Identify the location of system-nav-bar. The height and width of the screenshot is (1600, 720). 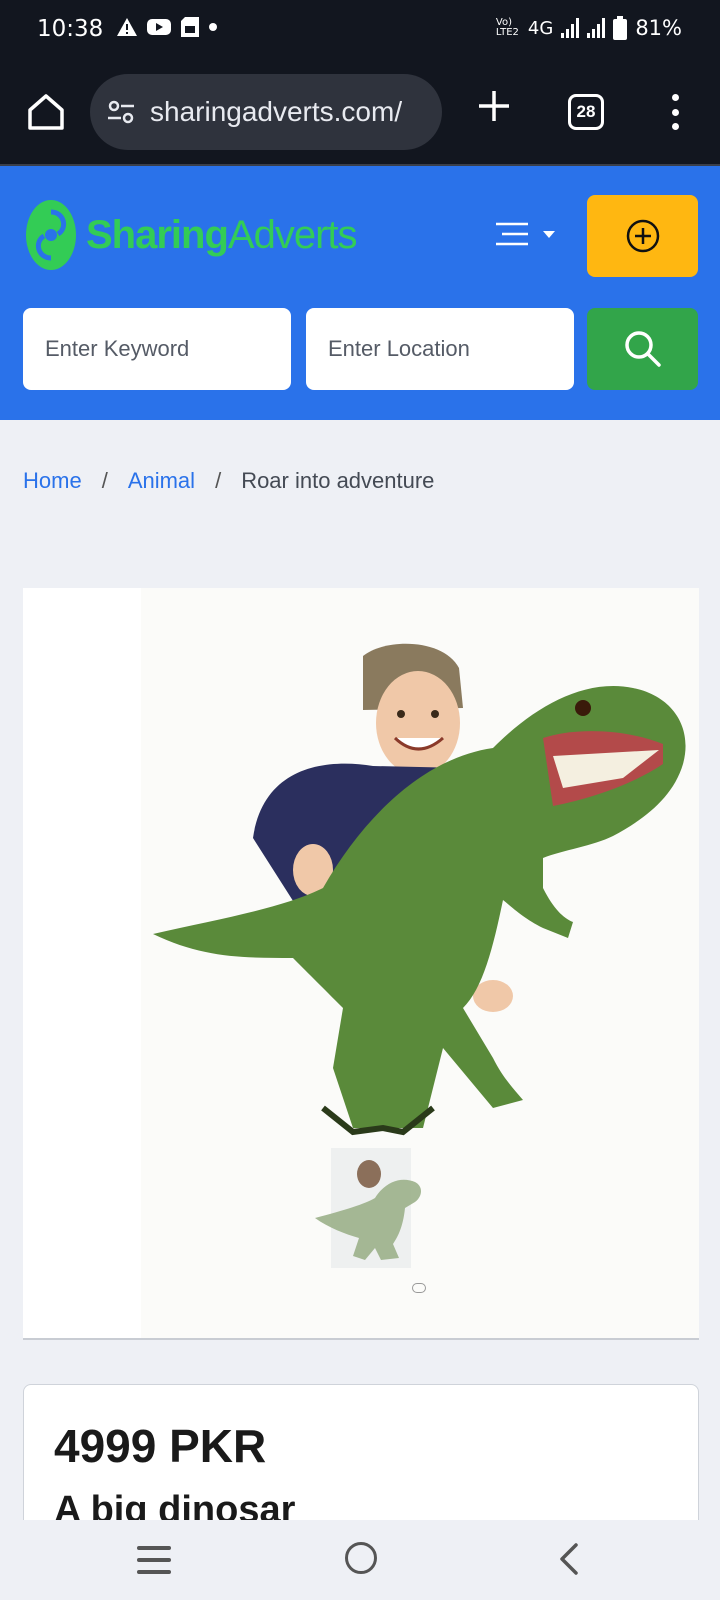
(360, 1560).